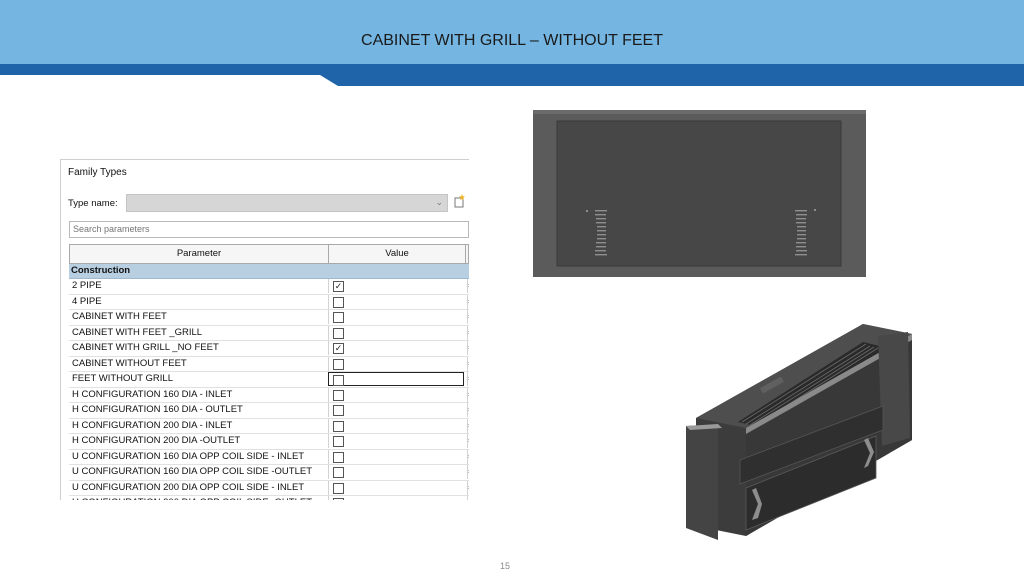 This screenshot has width=1024, height=576. I want to click on type-name-dropdown: ⌄, so click(287, 203).